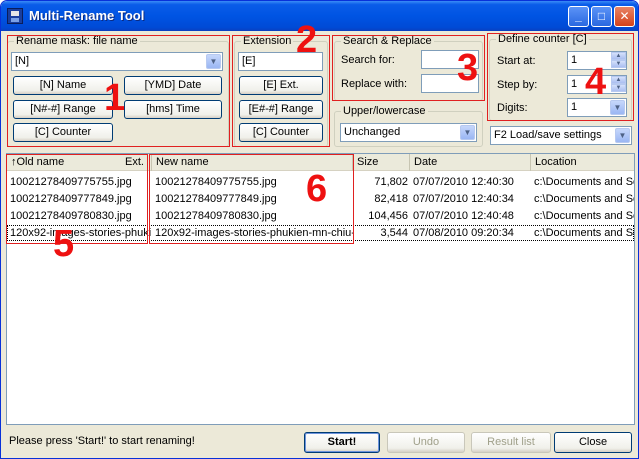 The width and height of the screenshot is (639, 459). I want to click on column-location: Location, so click(582, 162).